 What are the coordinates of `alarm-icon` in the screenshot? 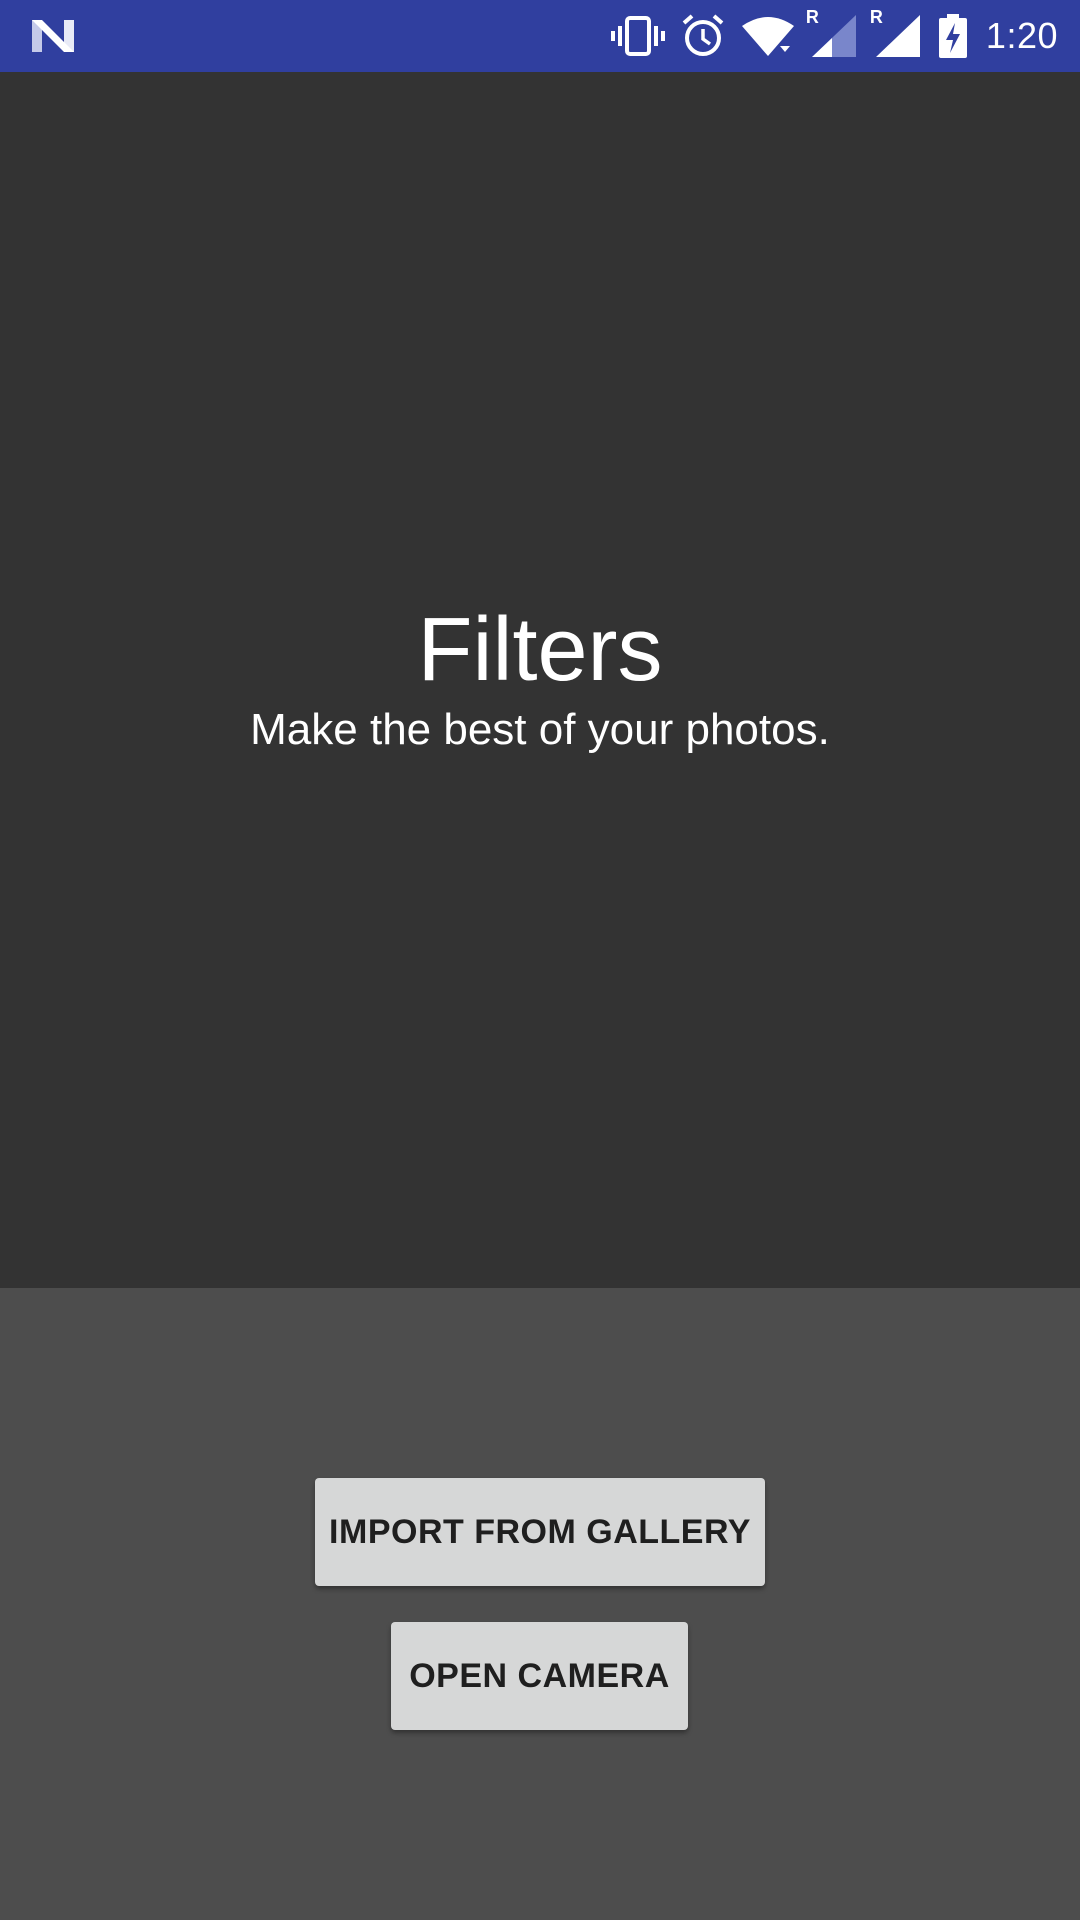 It's located at (703, 36).